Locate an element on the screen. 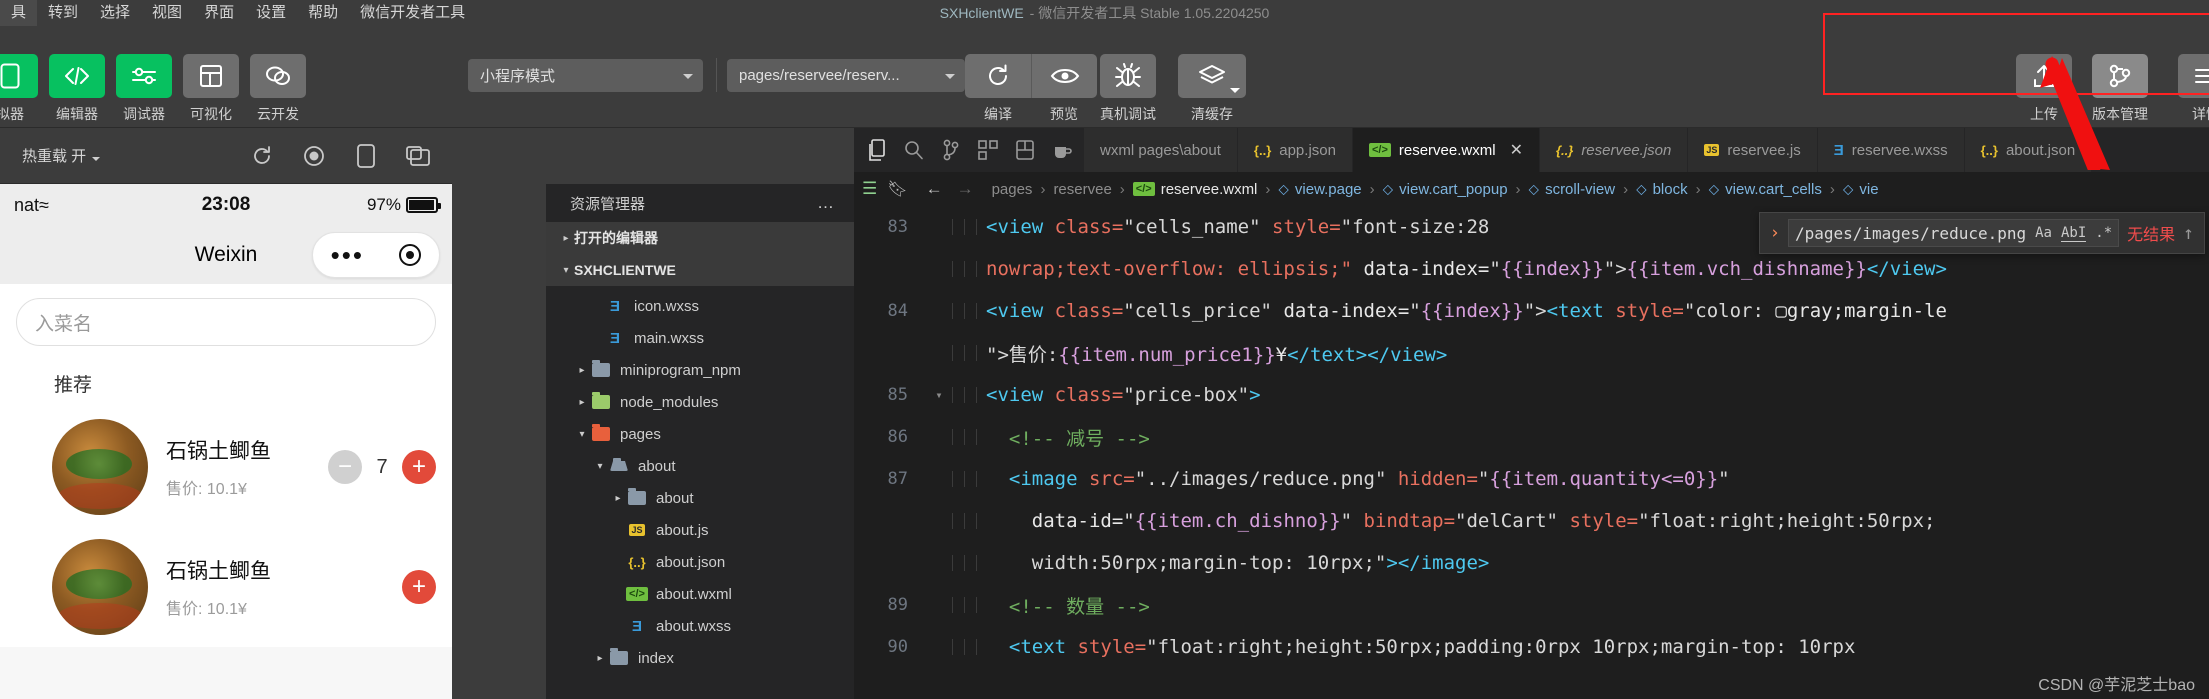 This screenshot has height=699, width=2209. toolbar-version-control: 版本管理 is located at coordinates (2120, 89).